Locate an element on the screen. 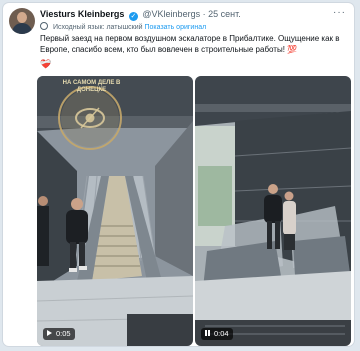  heart-emoji: ❤️‍🩹 is located at coordinates (46, 64).